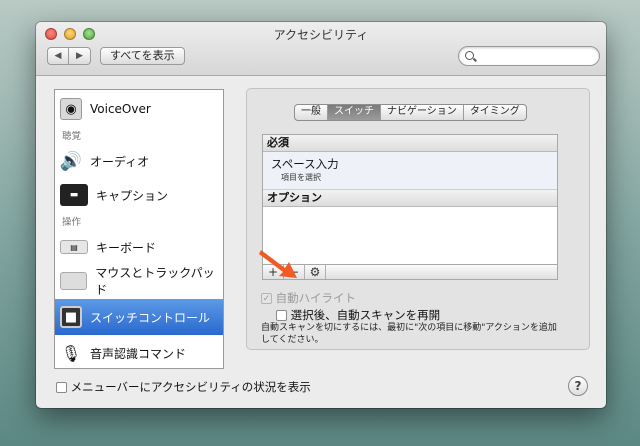  Describe the element at coordinates (353, 112) in the screenshot. I see `tab-switches: スイッチ` at that location.